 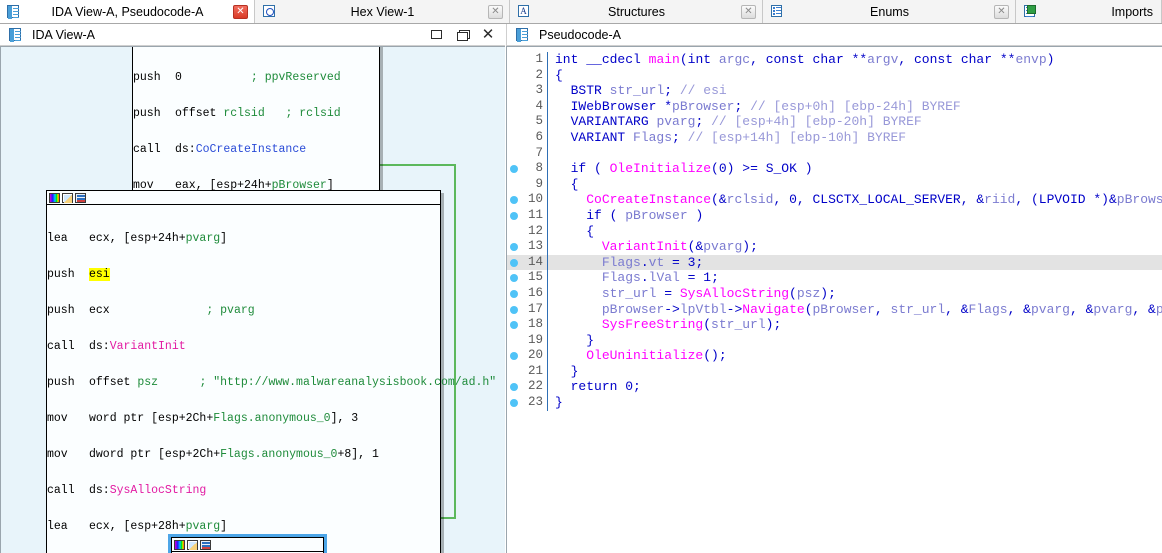 What do you see at coordinates (539, 121) in the screenshot?
I see `line-number: 5` at bounding box center [539, 121].